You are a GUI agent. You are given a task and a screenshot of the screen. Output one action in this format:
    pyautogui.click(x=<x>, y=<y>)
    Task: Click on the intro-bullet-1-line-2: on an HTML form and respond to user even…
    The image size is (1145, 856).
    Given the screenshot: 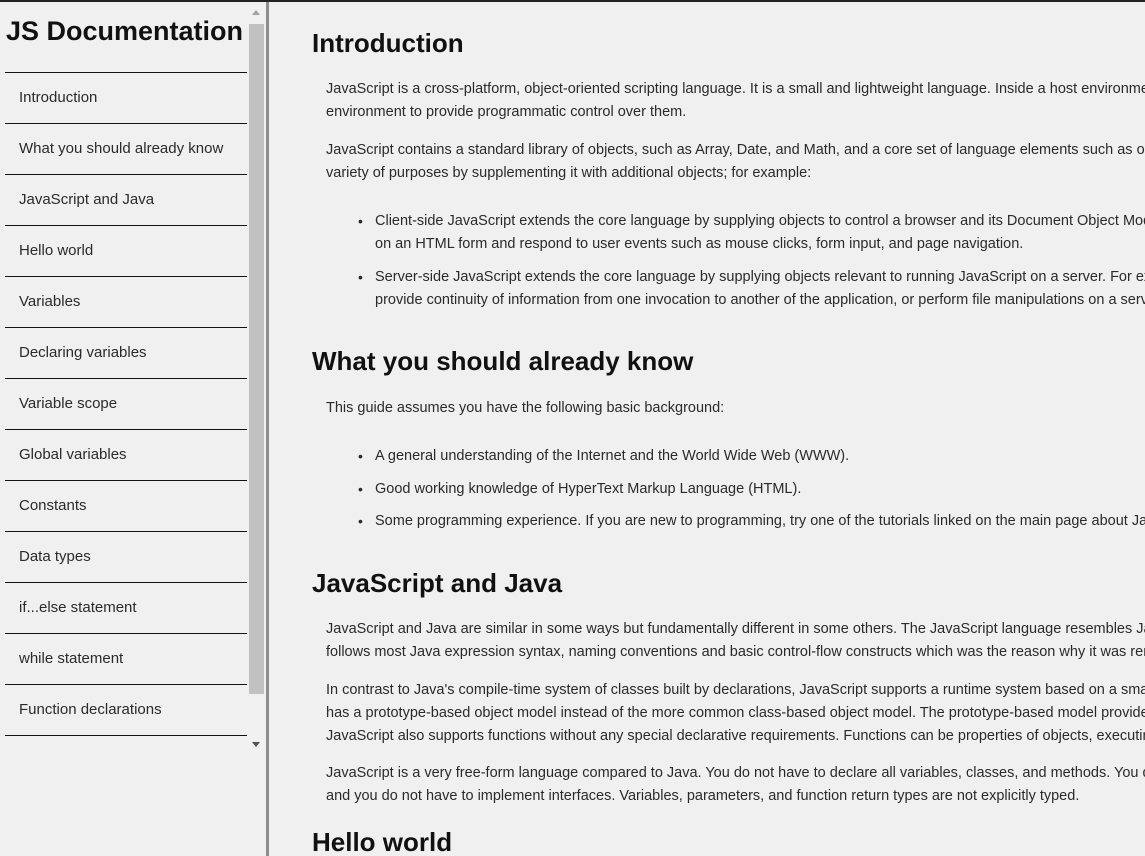 What is the action you would take?
    pyautogui.click(x=699, y=244)
    